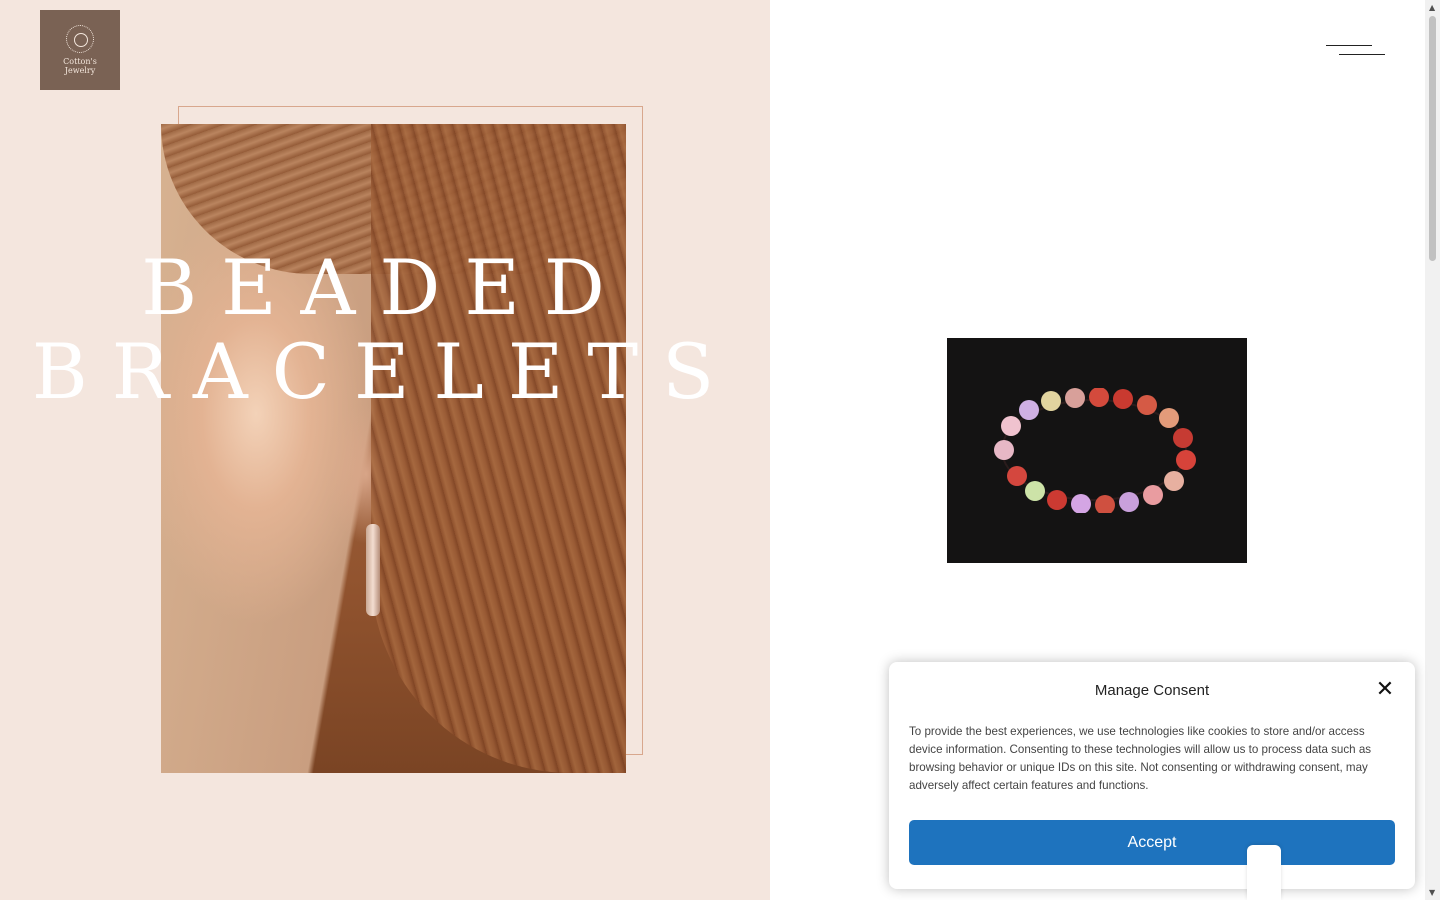  I want to click on close-icon: ✕, so click(1385, 690).